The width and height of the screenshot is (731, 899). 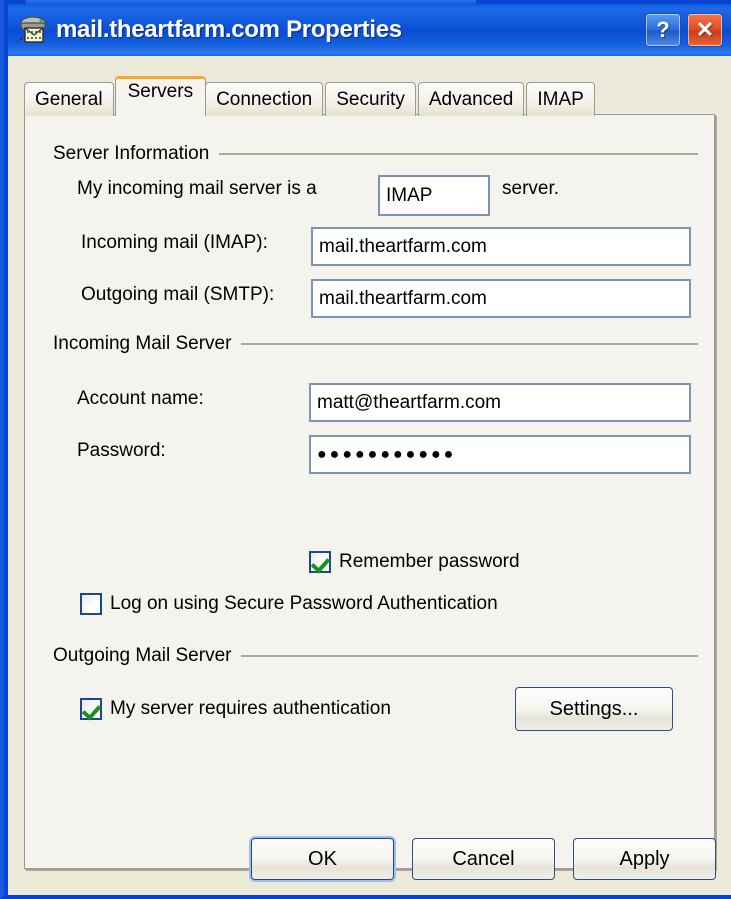 I want to click on tab-label: Connection, so click(x=264, y=99).